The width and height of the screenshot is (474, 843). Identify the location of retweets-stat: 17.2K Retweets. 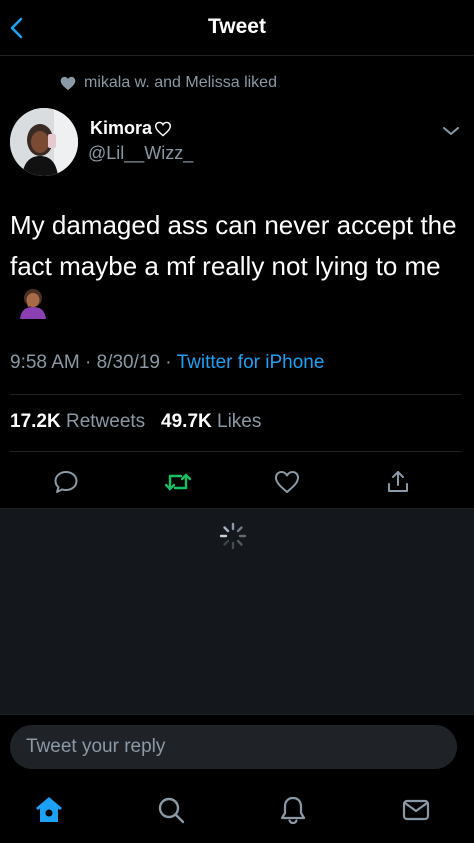
(77, 421).